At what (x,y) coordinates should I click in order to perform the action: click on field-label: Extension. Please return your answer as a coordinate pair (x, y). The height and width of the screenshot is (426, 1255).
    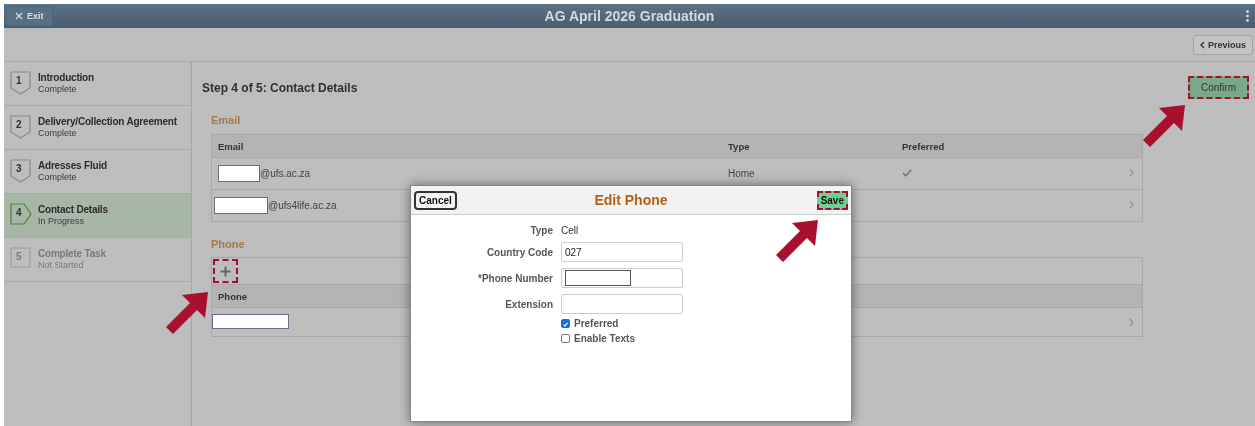
    Looking at the image, I should click on (528, 304).